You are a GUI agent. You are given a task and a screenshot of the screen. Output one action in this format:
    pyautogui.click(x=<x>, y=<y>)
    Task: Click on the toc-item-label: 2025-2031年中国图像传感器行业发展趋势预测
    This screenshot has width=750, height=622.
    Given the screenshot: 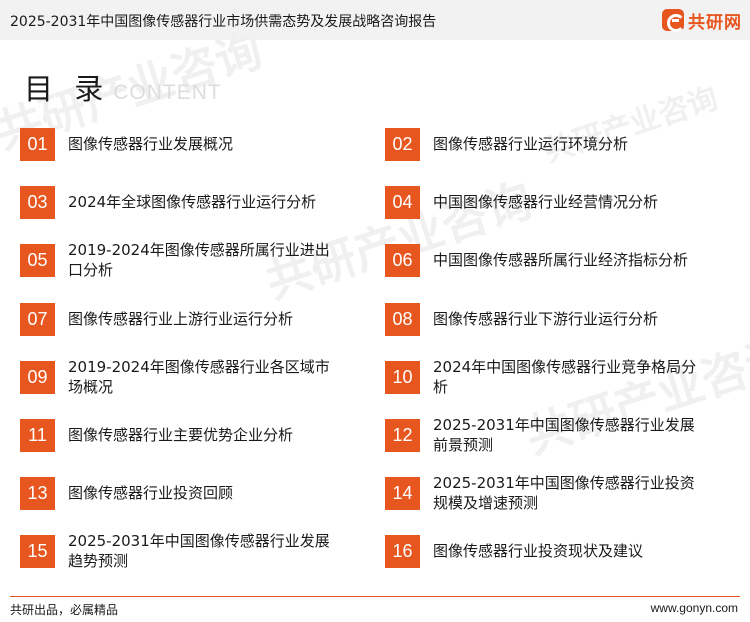 What is the action you would take?
    pyautogui.click(x=199, y=551)
    